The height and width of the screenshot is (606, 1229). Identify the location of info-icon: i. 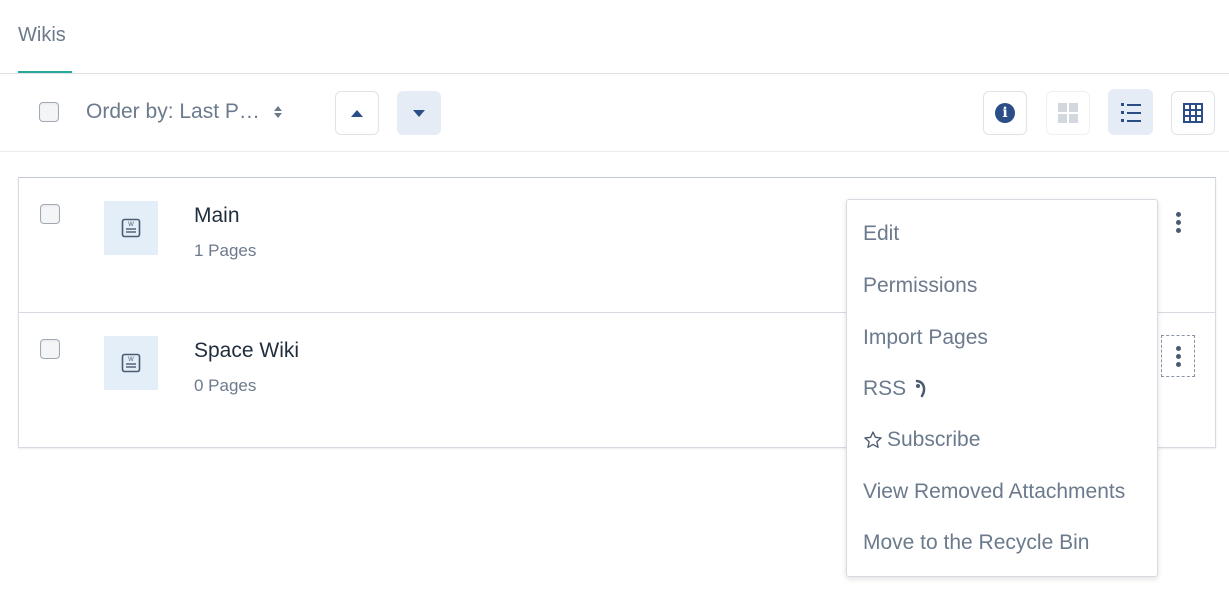
(1005, 113).